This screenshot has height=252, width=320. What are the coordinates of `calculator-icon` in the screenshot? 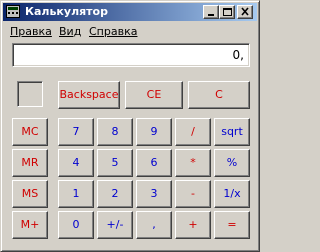 It's located at (13, 11).